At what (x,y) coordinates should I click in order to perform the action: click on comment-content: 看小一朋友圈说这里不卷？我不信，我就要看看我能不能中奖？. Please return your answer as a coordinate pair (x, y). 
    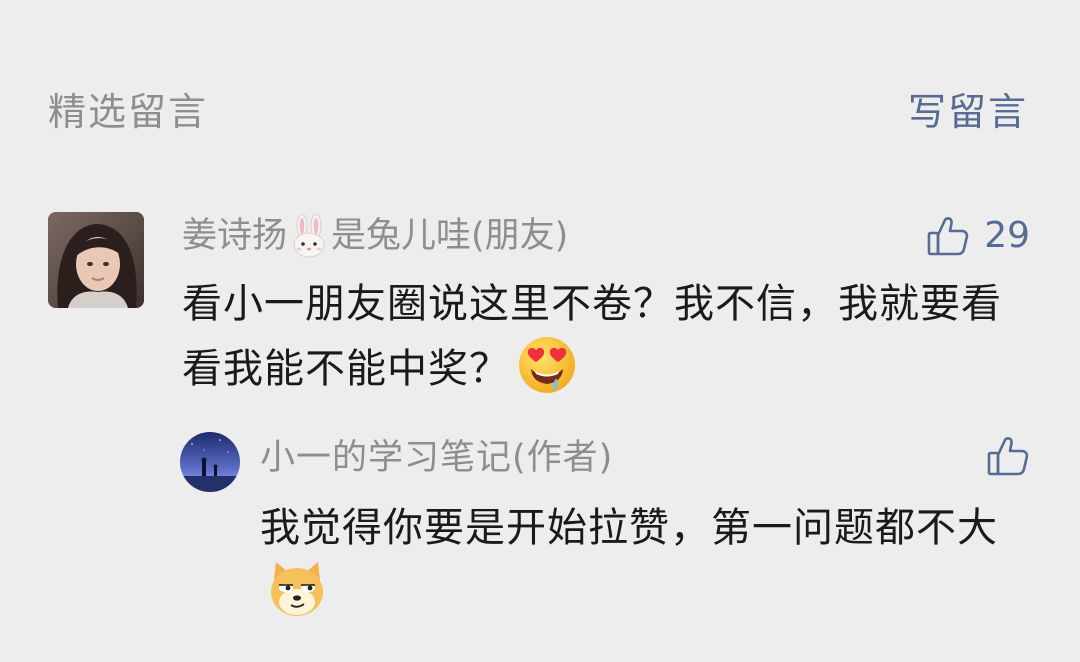
    Looking at the image, I should click on (606, 336).